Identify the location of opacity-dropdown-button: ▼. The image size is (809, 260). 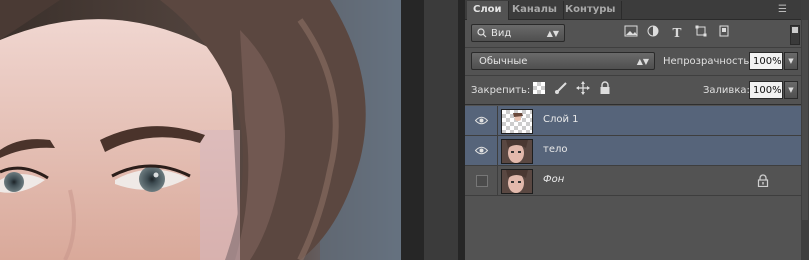
(791, 61).